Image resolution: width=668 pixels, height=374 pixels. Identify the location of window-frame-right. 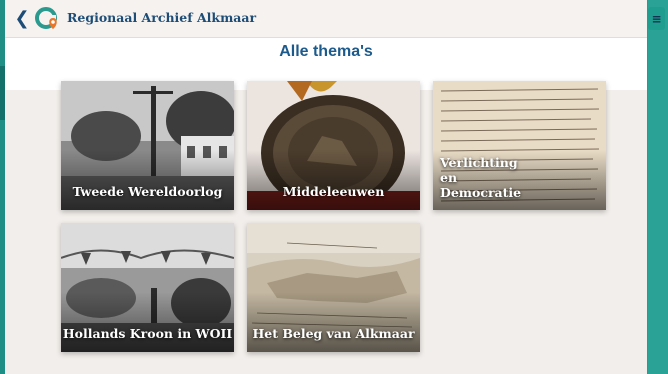
(658, 187).